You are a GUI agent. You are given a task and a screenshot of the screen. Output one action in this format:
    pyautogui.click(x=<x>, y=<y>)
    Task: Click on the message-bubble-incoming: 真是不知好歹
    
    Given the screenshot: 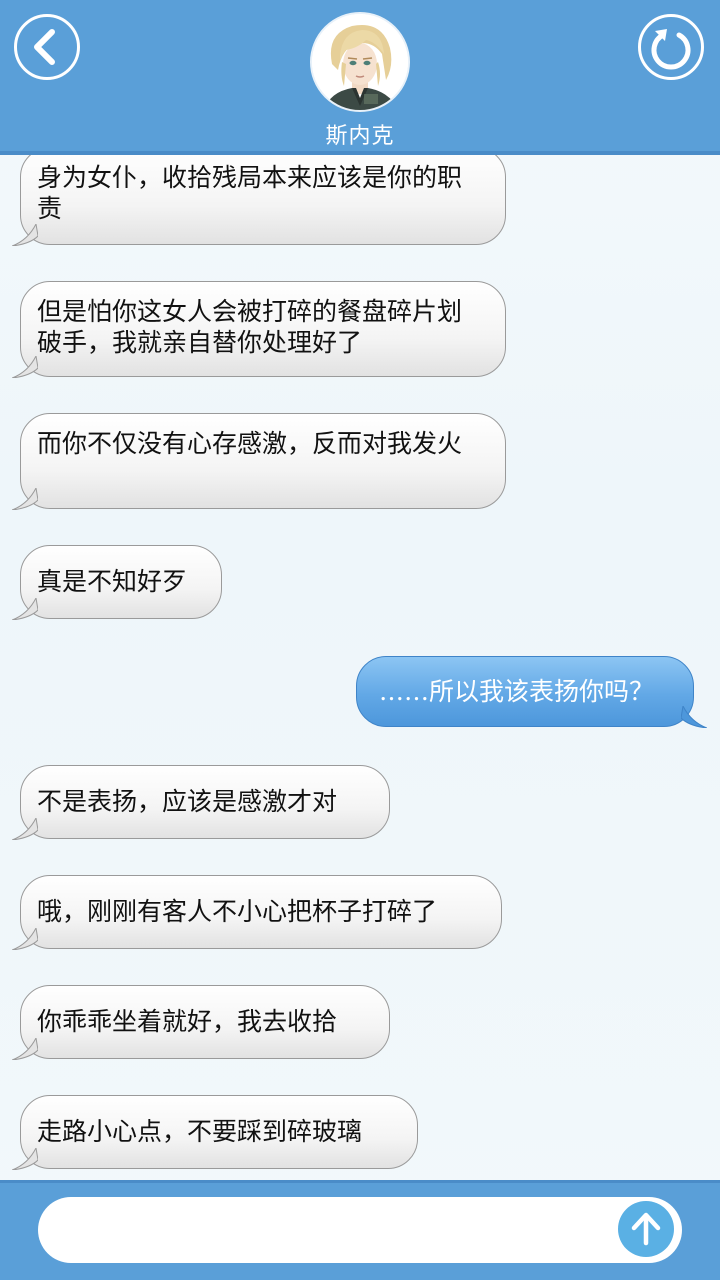 What is the action you would take?
    pyautogui.click(x=117, y=582)
    